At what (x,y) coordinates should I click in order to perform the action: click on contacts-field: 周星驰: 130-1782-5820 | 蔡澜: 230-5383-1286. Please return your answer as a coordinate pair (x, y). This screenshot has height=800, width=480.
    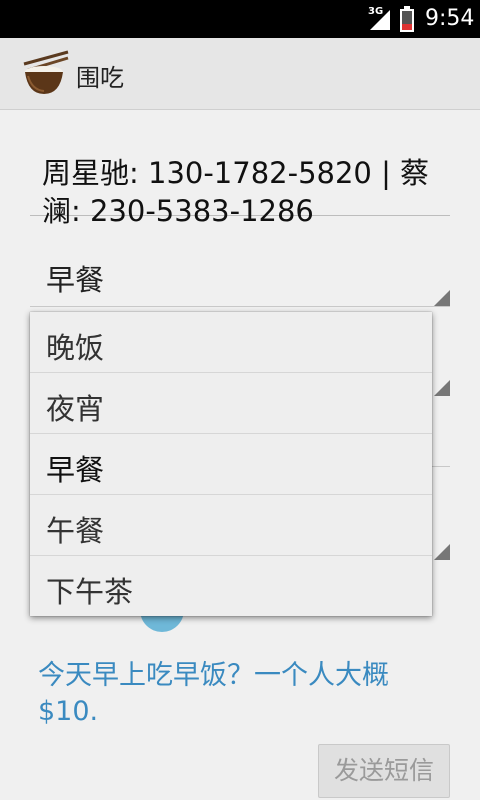
    Looking at the image, I should click on (240, 179).